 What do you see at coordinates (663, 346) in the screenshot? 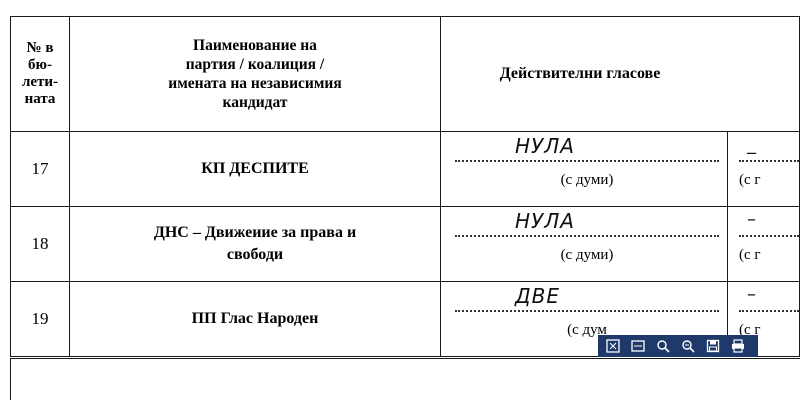
I see `zoom-in-icon` at bounding box center [663, 346].